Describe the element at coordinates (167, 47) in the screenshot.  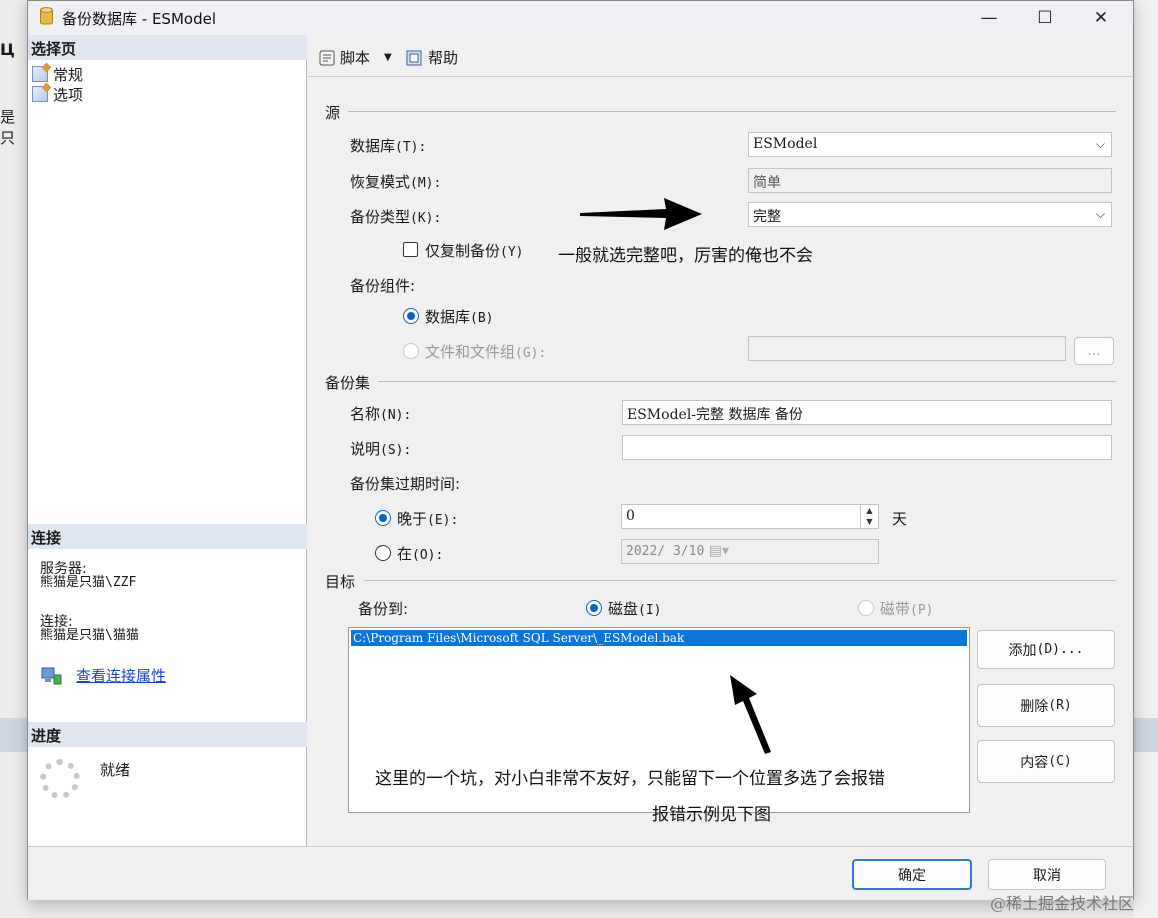
I see `select-page-header: 选择页` at that location.